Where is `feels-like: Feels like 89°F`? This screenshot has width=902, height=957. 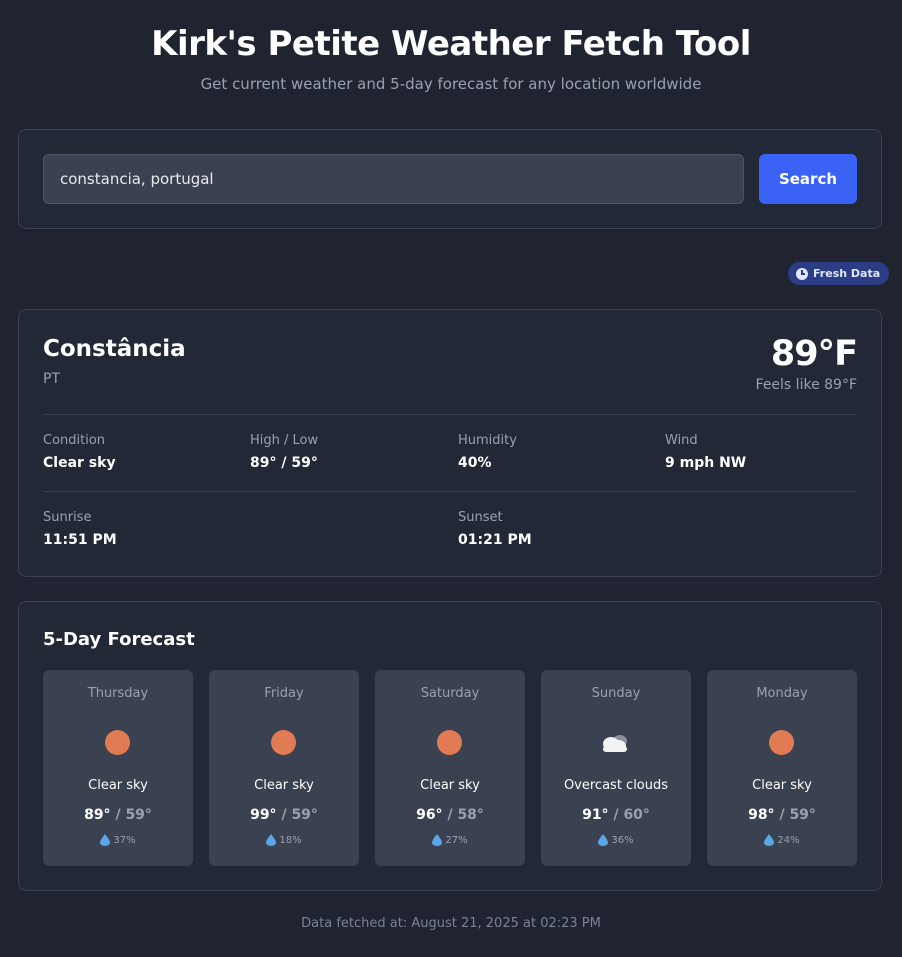
feels-like: Feels like 89°F is located at coordinates (806, 385).